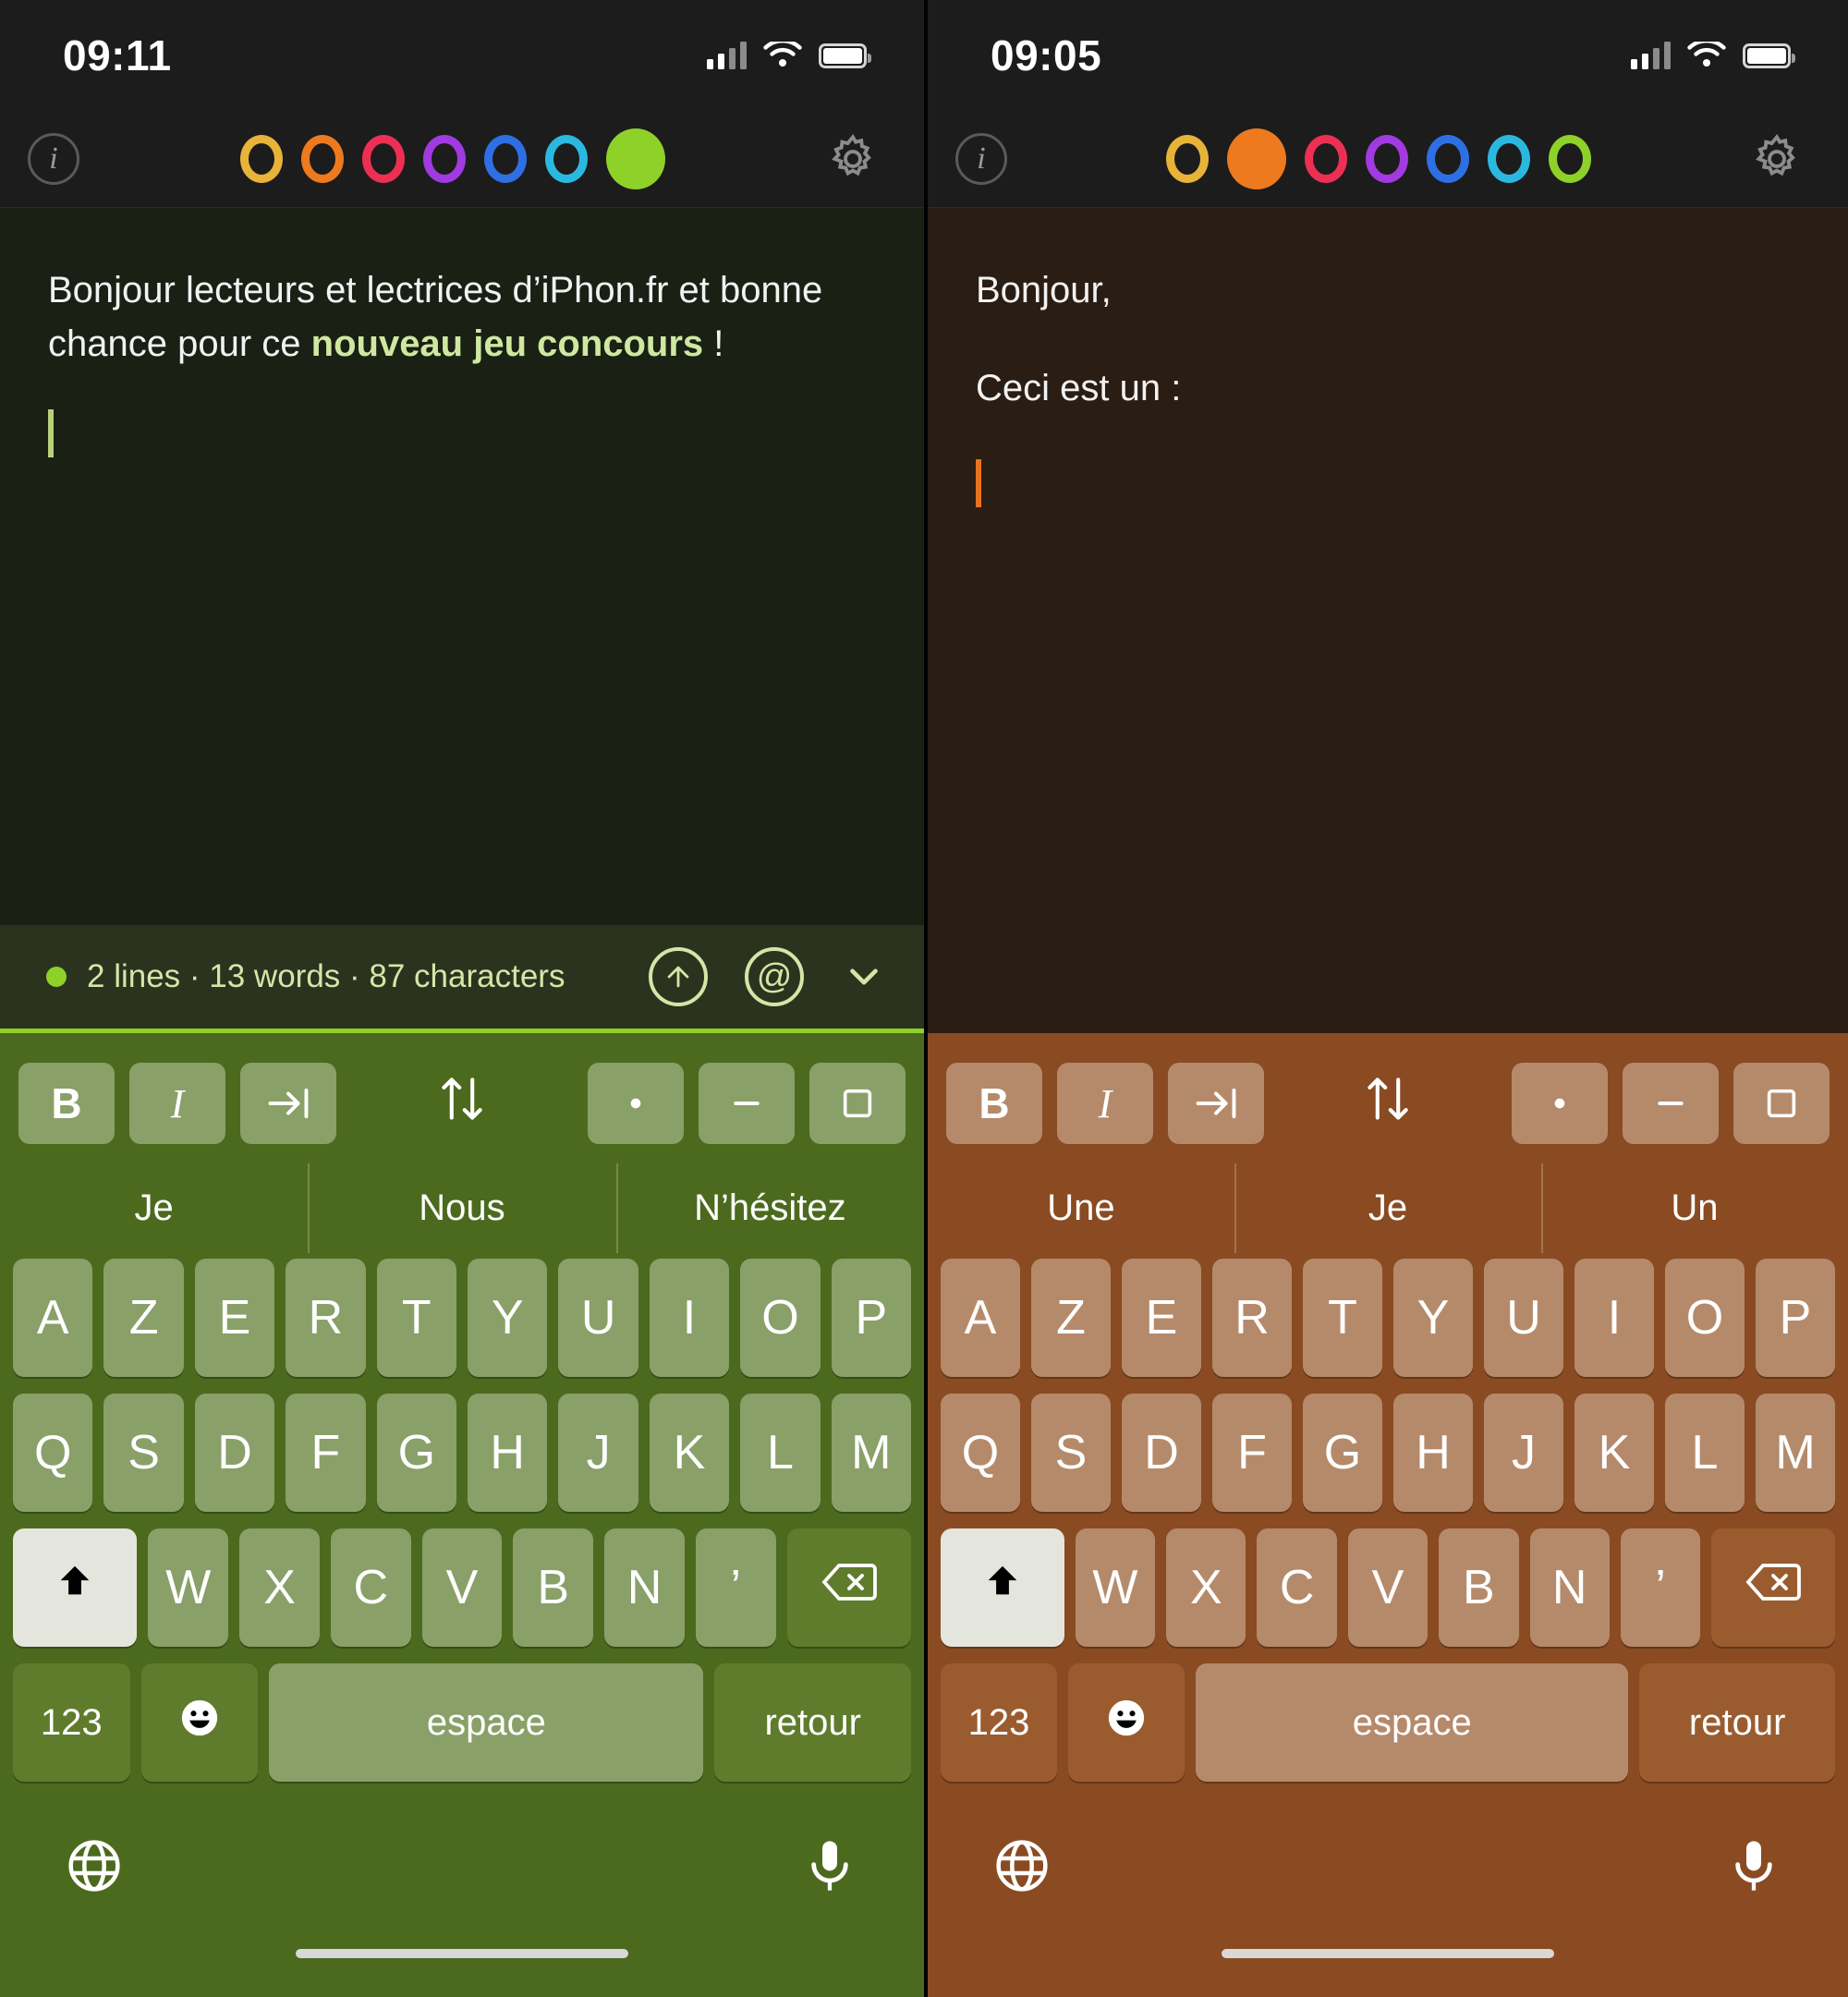 This screenshot has height=1997, width=1848. What do you see at coordinates (1412, 1722) in the screenshot?
I see `space-key: espace` at bounding box center [1412, 1722].